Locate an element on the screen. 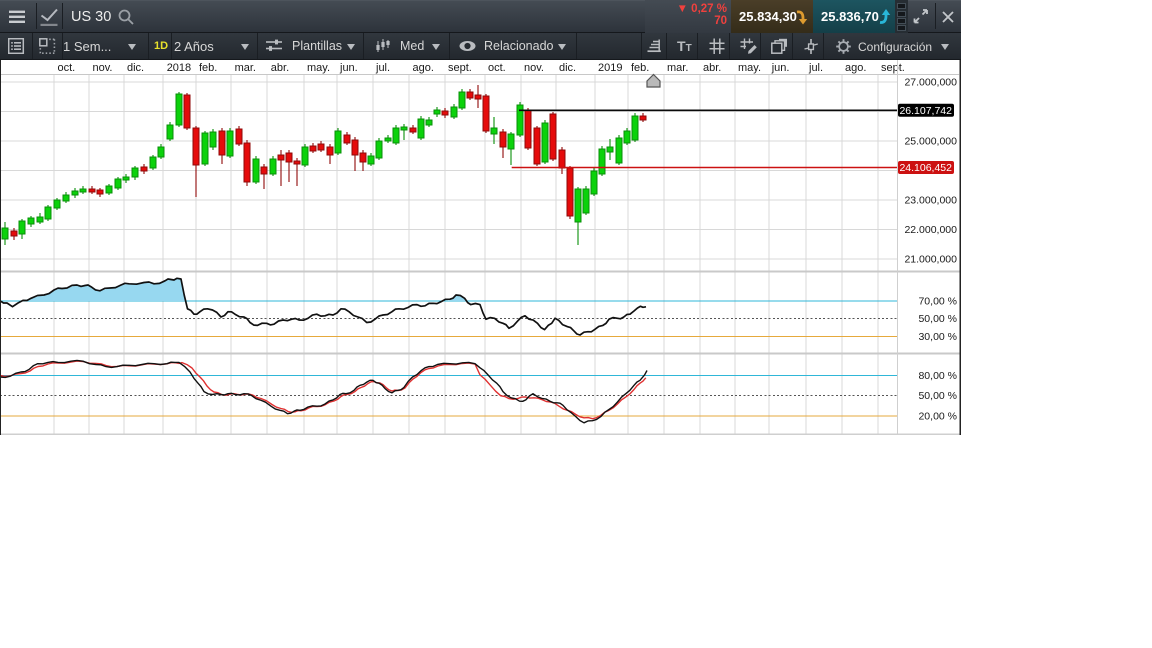  svg-text: 26.107,742 is located at coordinates (925, 111).